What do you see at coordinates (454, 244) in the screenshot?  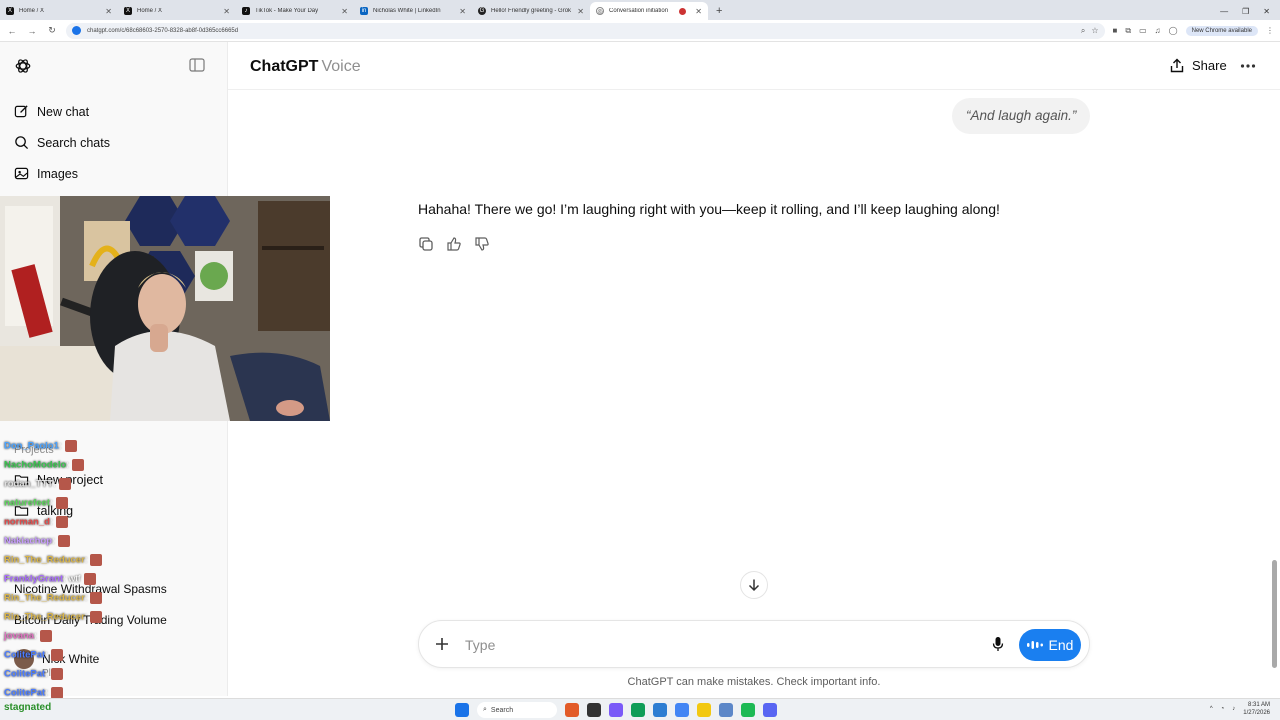 I see `thumbs-up-button` at bounding box center [454, 244].